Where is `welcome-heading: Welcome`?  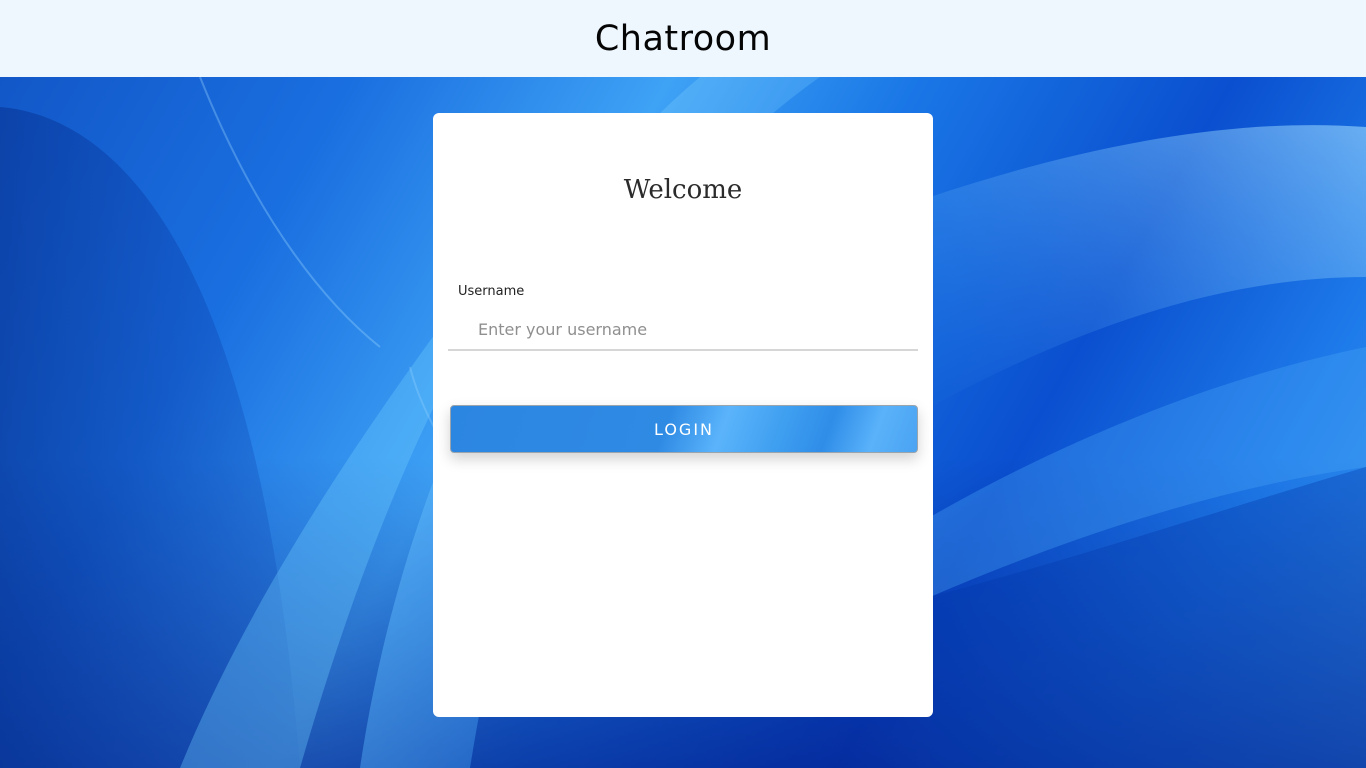 welcome-heading: Welcome is located at coordinates (683, 190).